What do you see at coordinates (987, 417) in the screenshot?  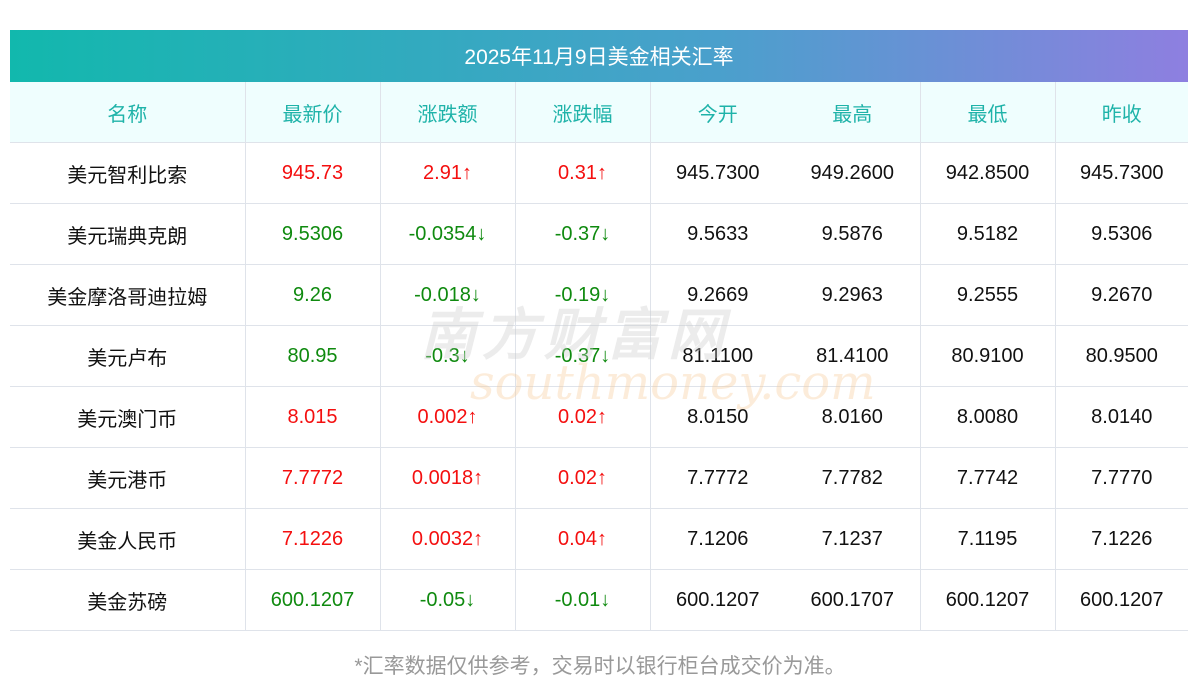 I see `cell-low: 8.0080` at bounding box center [987, 417].